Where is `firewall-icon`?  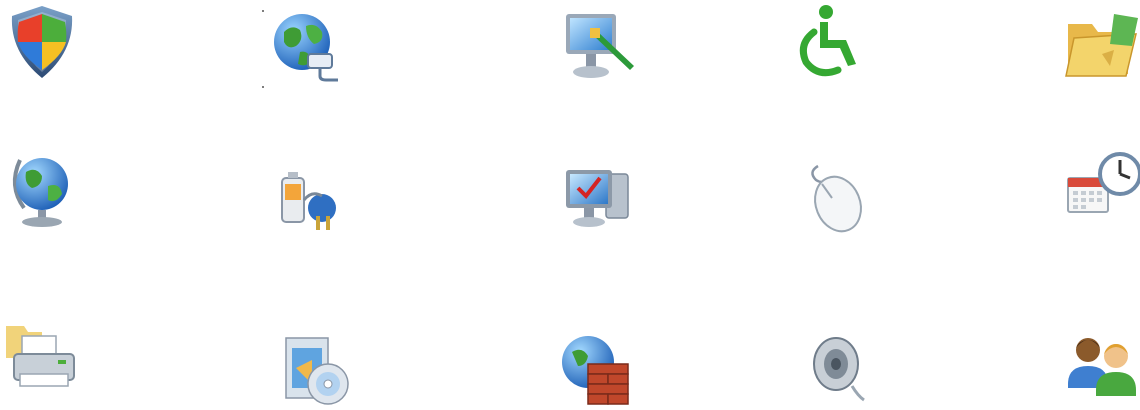
firewall-icon is located at coordinates (598, 368).